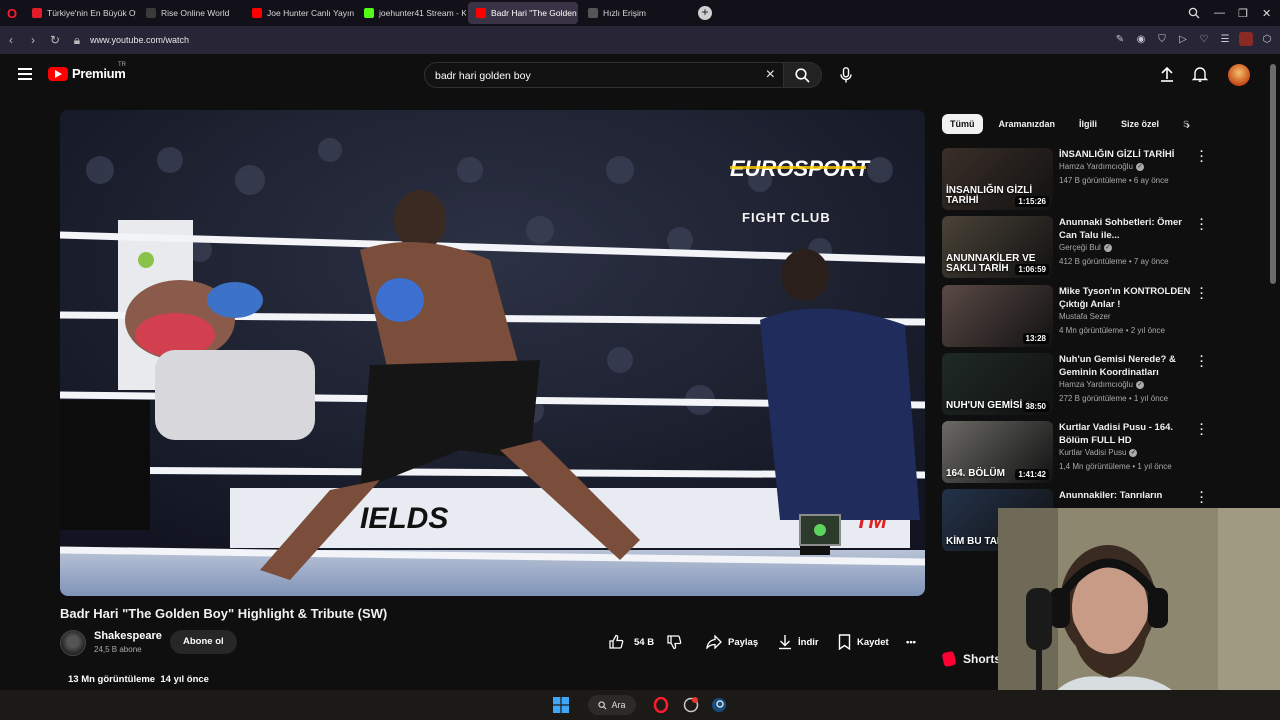  I want to click on video-thumbnail: ANUNNAKİLER VE SAKLI TARİH 1:06:59, so click(997, 247).